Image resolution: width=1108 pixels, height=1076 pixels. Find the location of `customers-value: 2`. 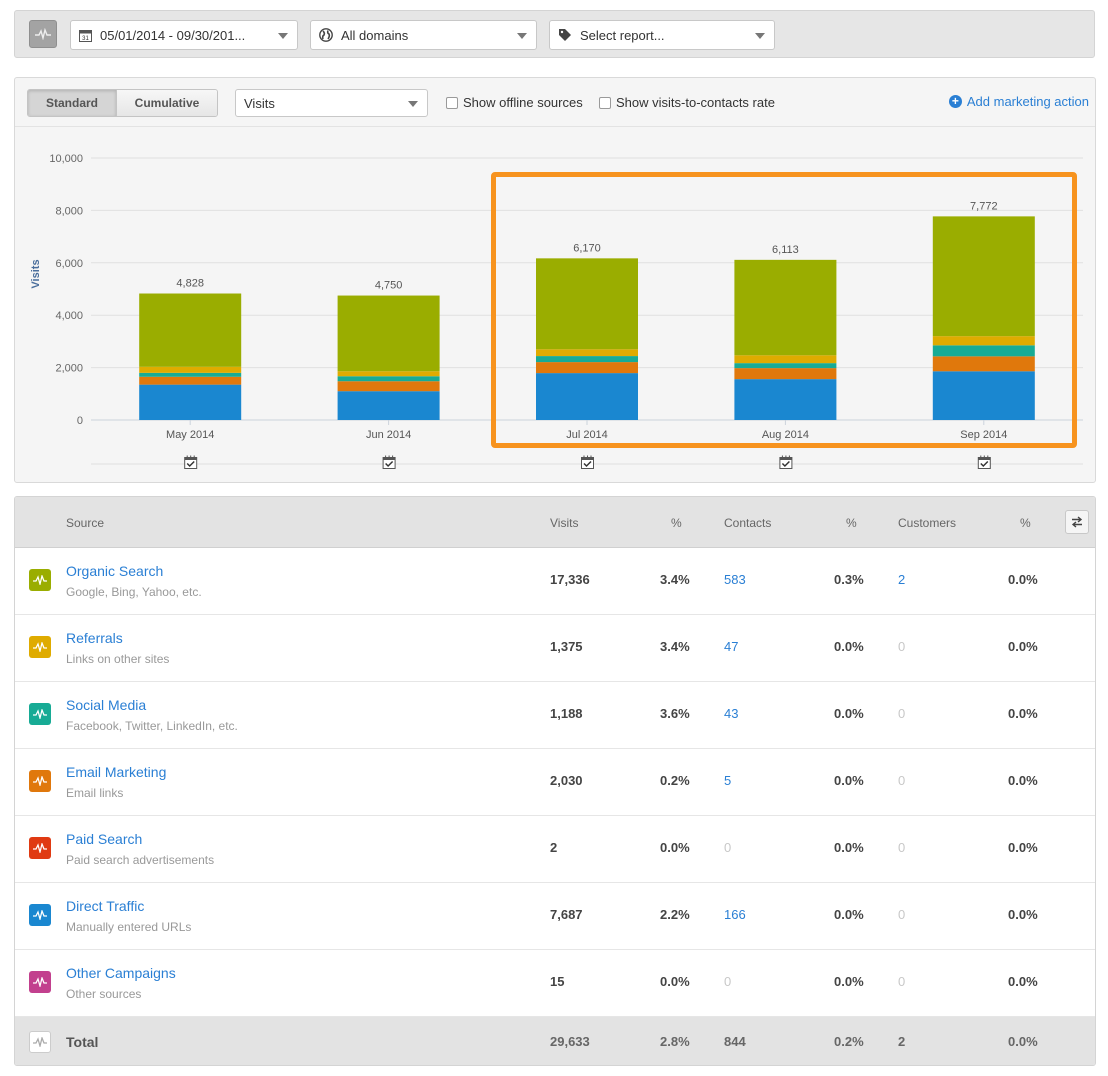

customers-value: 2 is located at coordinates (901, 579).